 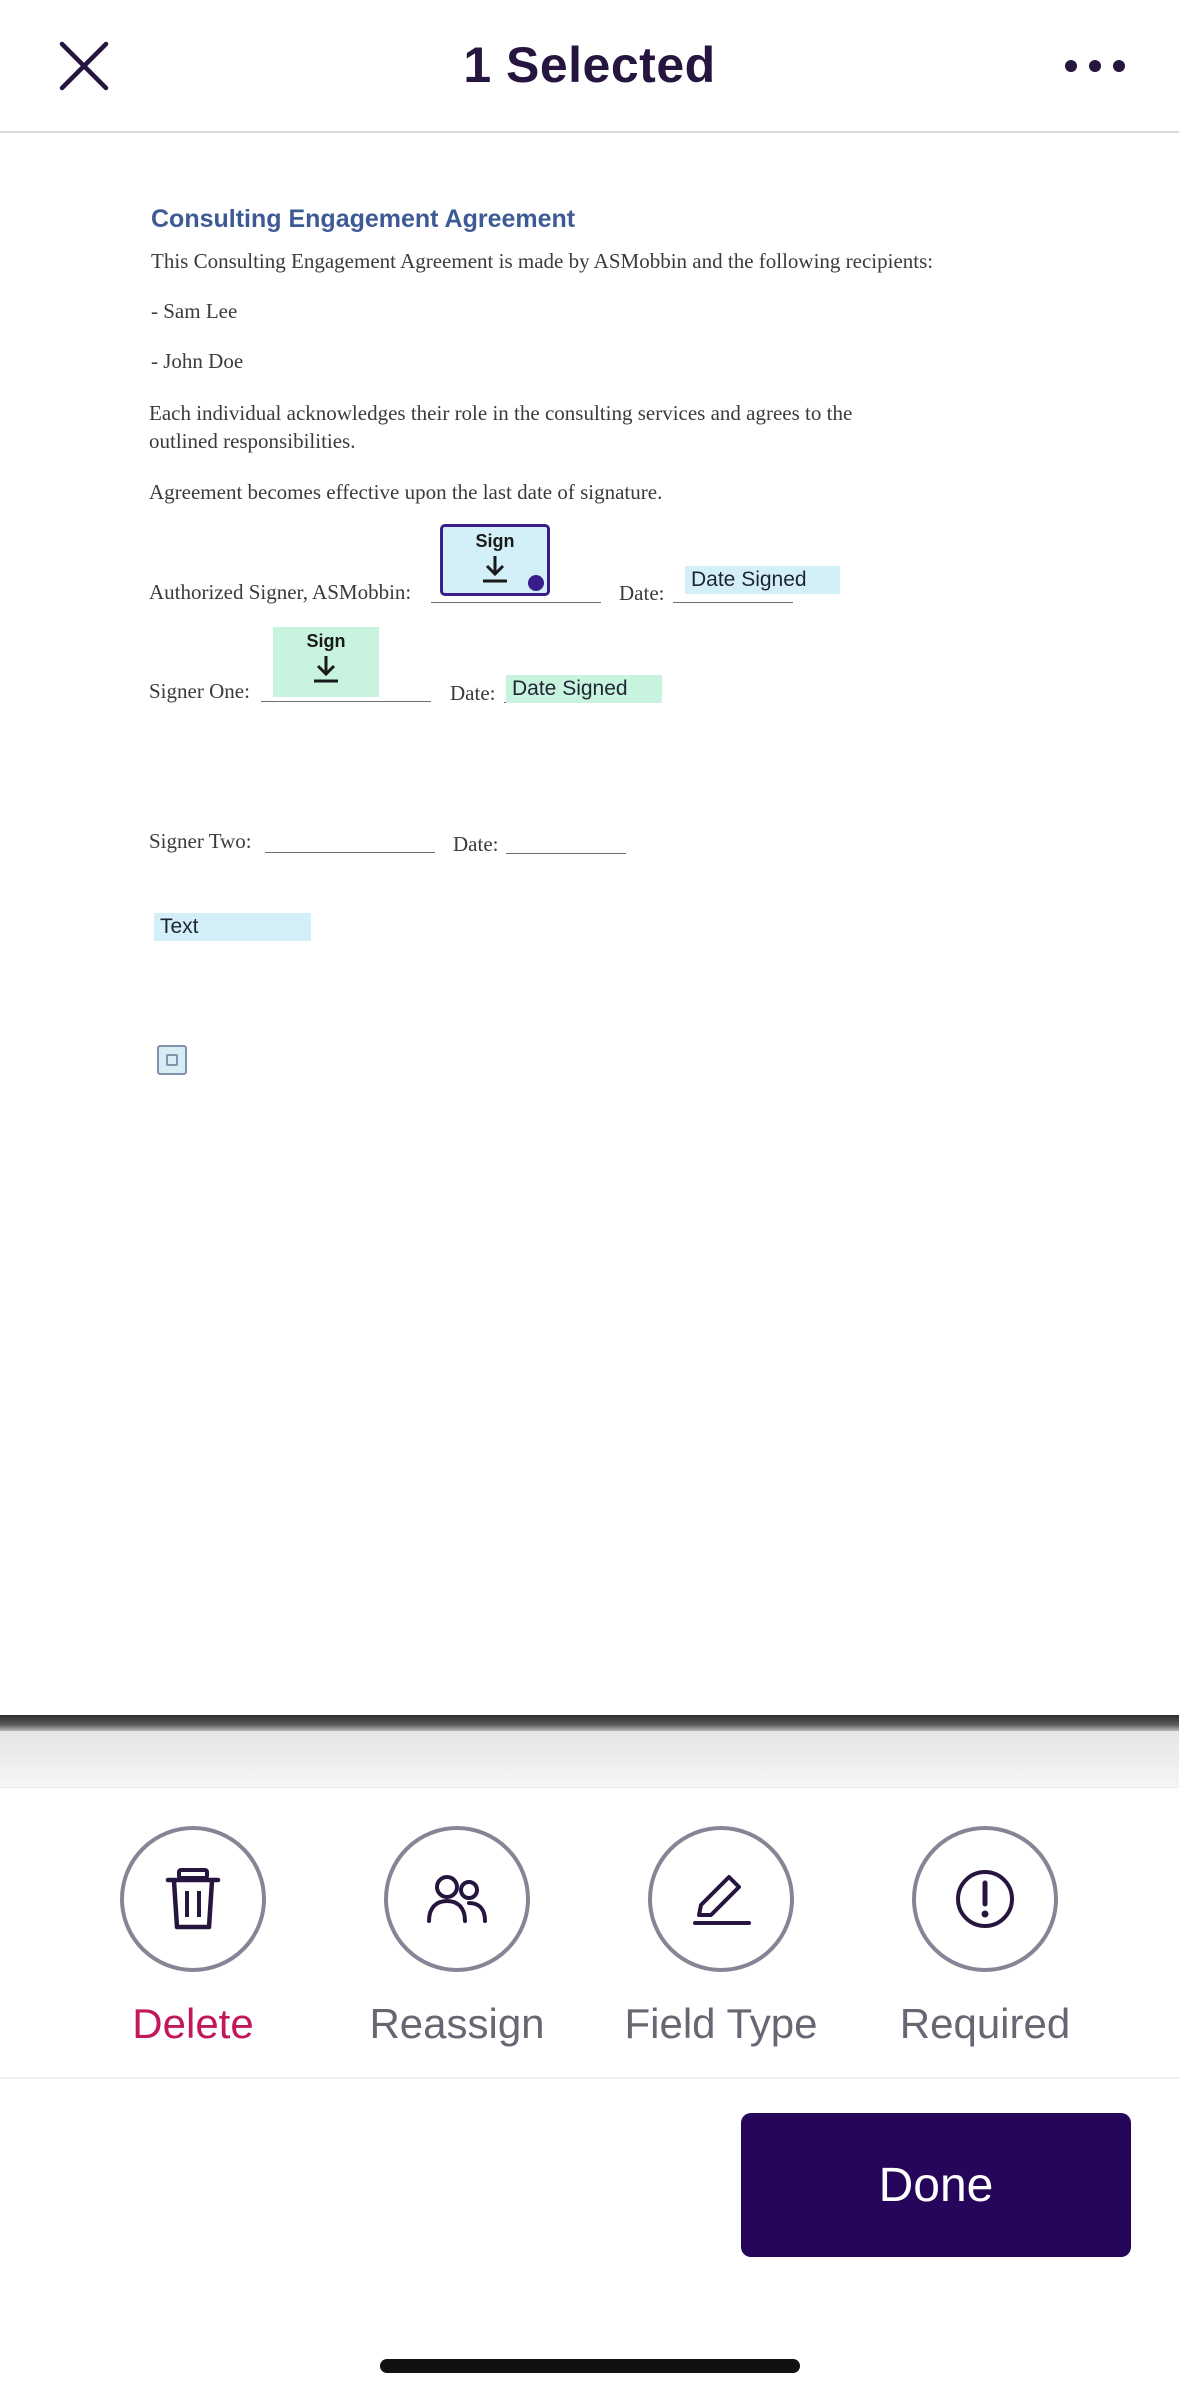 I want to click on bottom-bar: Done, so click(x=589, y=2236).